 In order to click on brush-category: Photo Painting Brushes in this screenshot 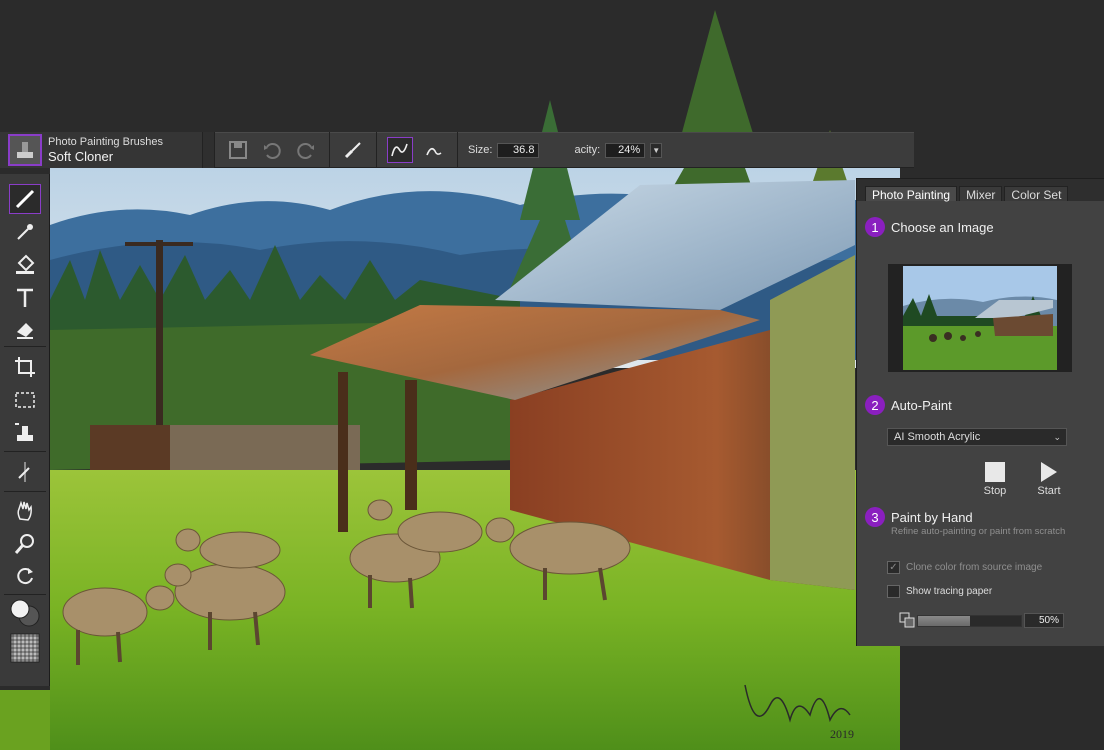, I will do `click(105, 141)`.